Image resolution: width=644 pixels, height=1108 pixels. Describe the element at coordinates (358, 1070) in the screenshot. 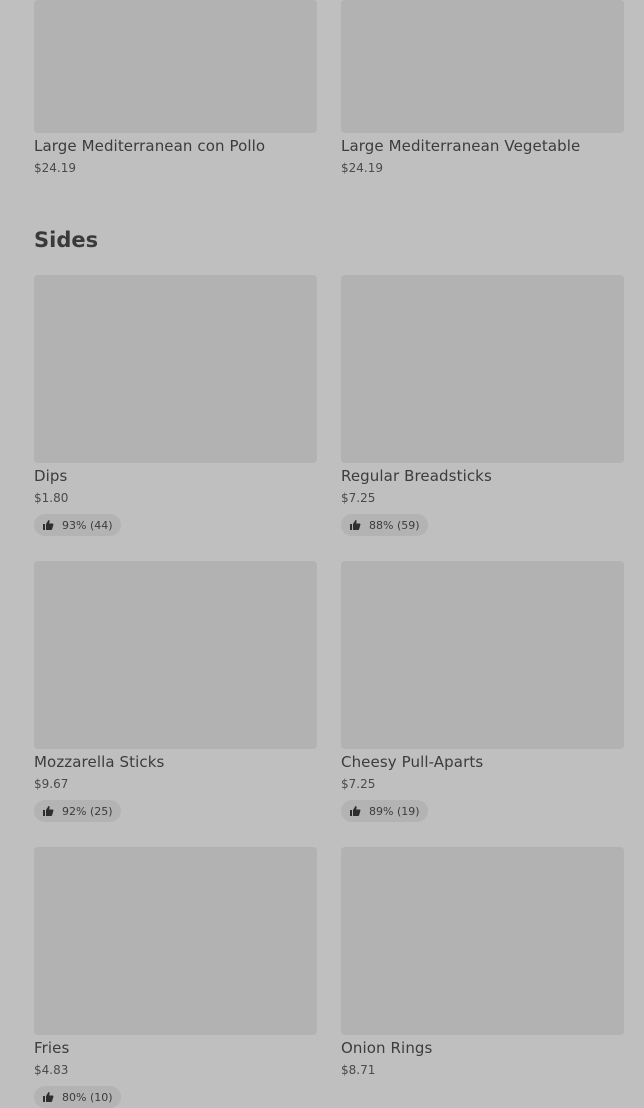

I see `menu-item-price: $8.71` at that location.